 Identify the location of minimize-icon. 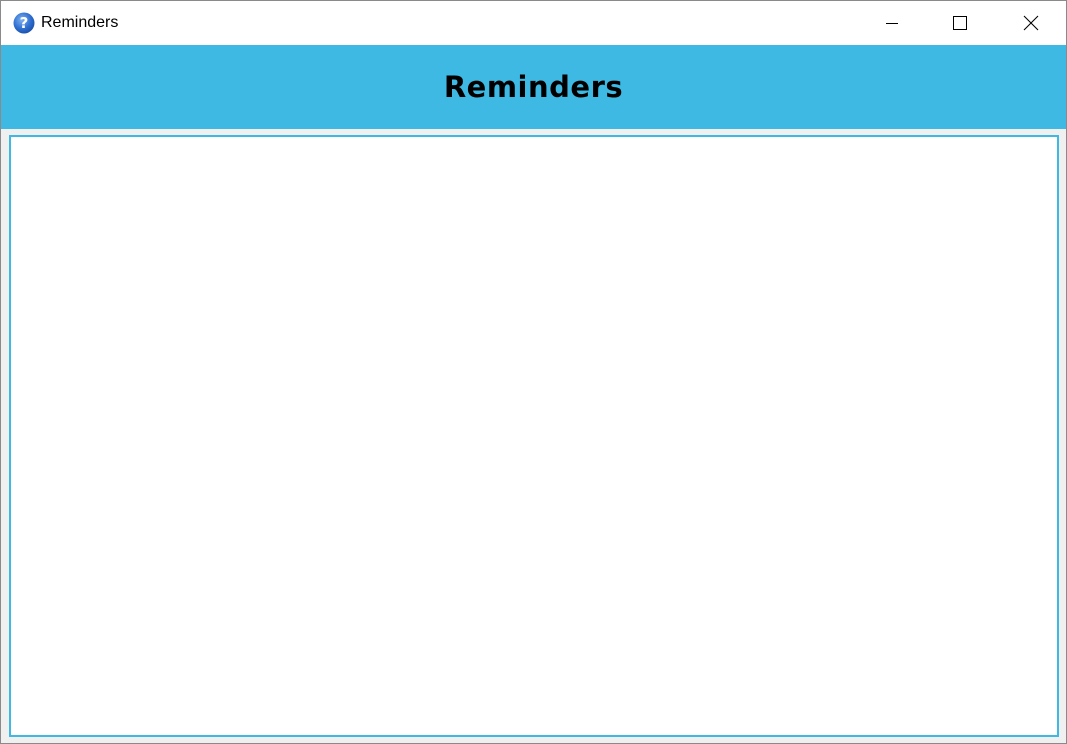
(892, 23).